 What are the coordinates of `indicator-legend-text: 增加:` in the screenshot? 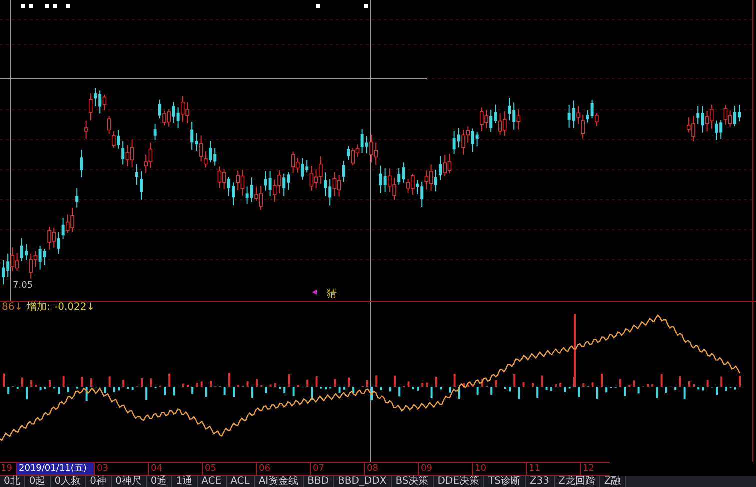 It's located at (38, 308).